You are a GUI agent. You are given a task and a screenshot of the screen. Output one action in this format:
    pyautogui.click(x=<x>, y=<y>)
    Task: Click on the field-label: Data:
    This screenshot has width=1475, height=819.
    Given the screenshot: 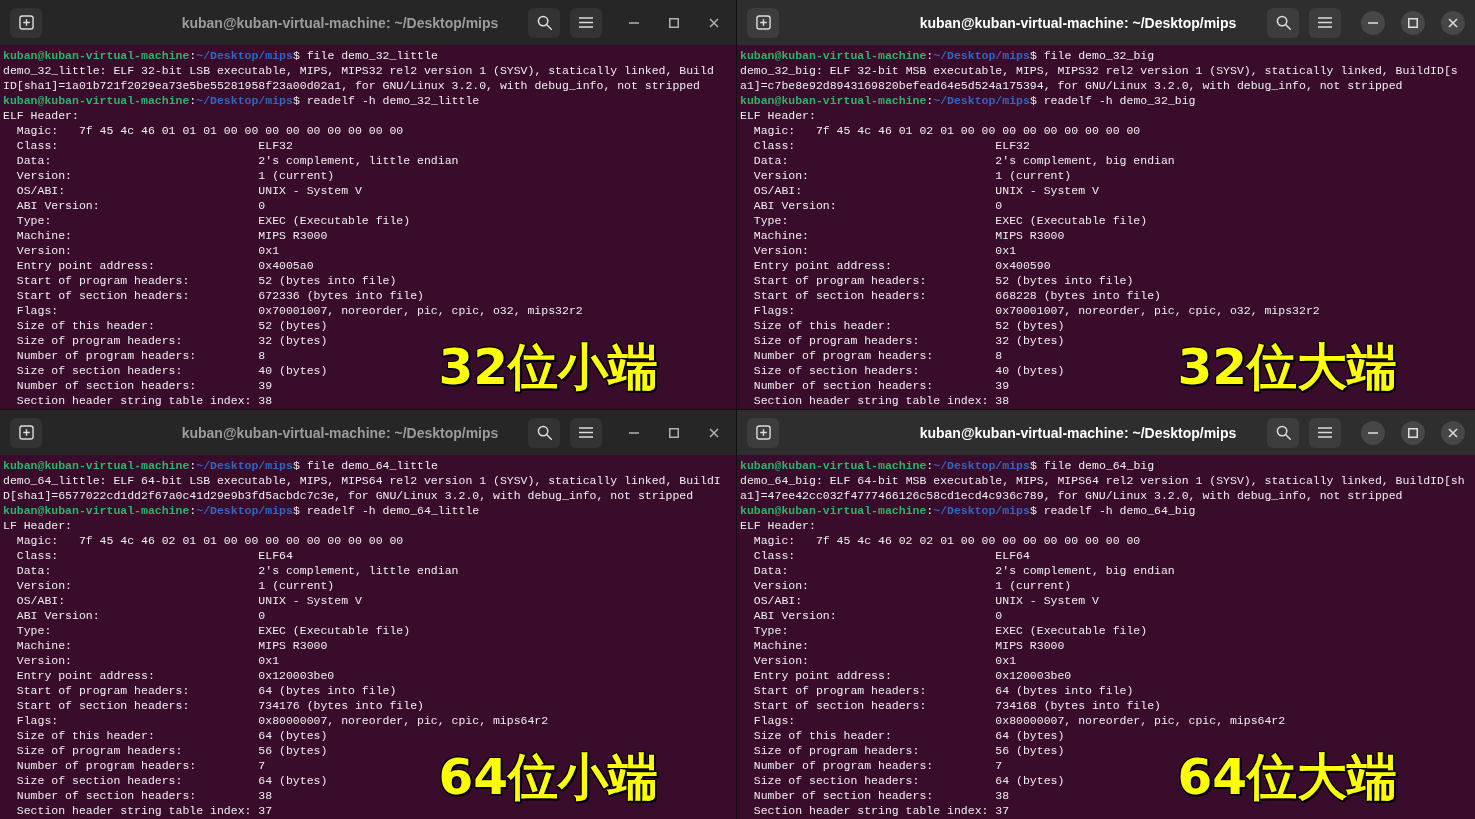 What is the action you would take?
    pyautogui.click(x=771, y=570)
    